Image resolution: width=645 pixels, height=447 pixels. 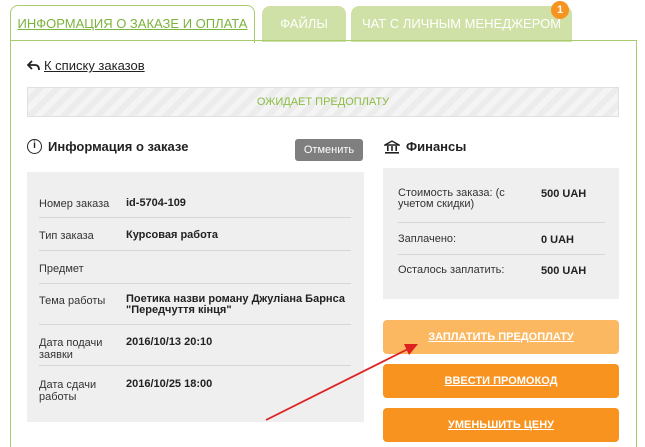 What do you see at coordinates (132, 24) in the screenshot?
I see `tab-order-info: ИНФОРМАЦИЯ О ЗАКАЗЕ И ОПЛАТА` at bounding box center [132, 24].